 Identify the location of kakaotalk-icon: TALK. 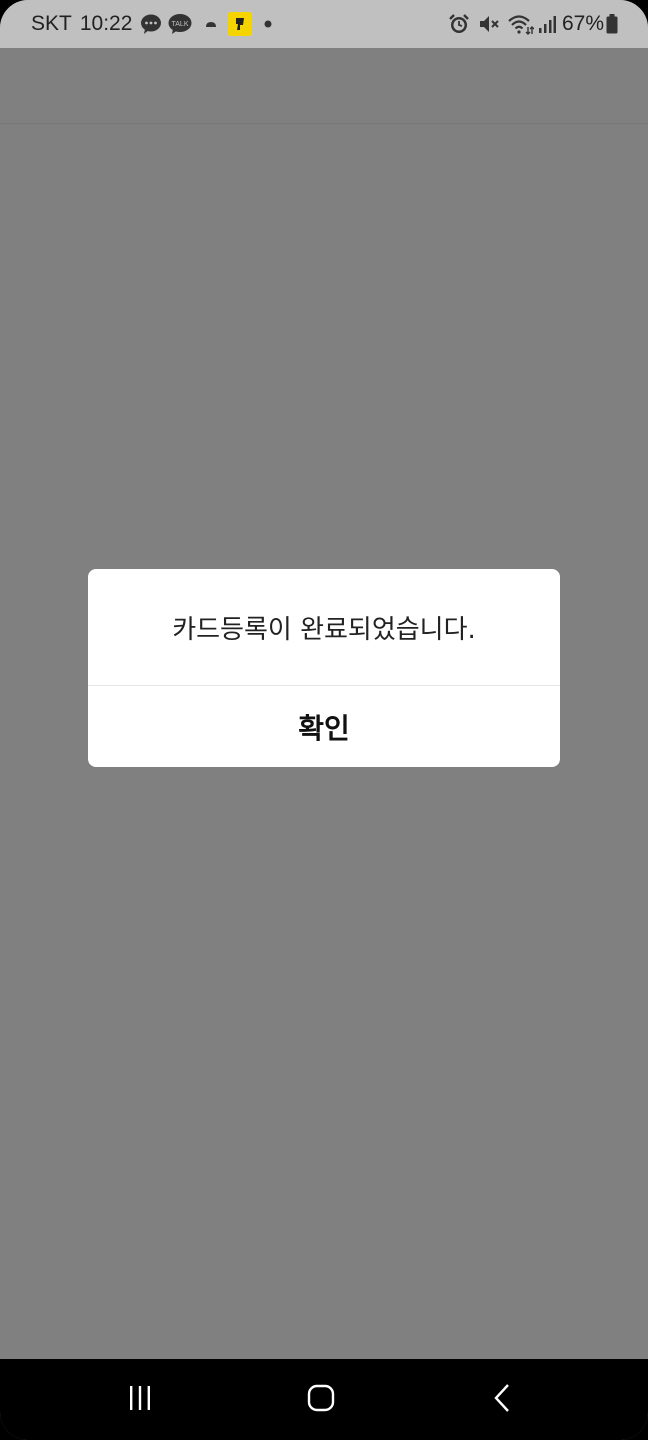
(180, 24).